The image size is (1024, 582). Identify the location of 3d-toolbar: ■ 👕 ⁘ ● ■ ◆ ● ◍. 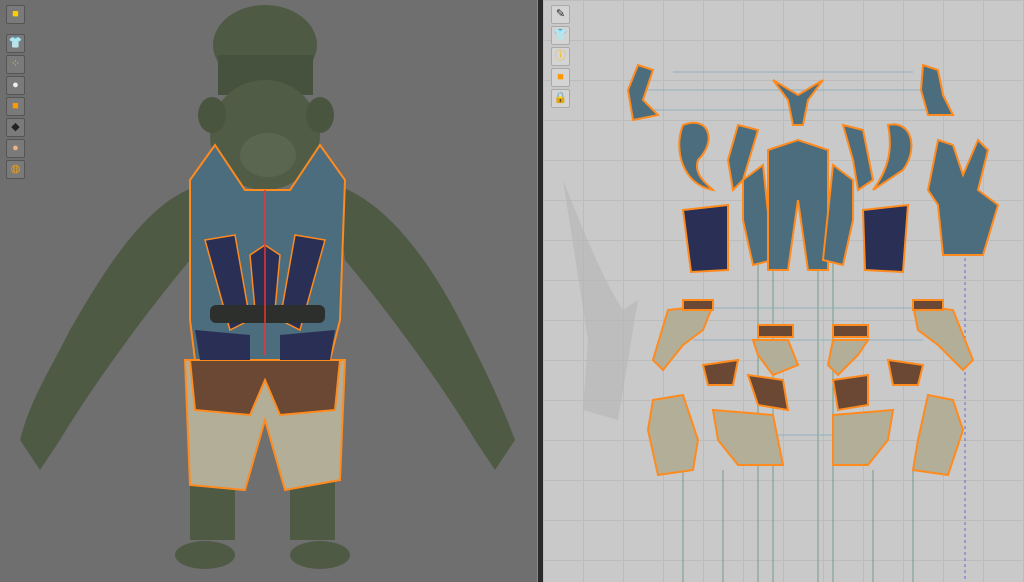
(15, 92).